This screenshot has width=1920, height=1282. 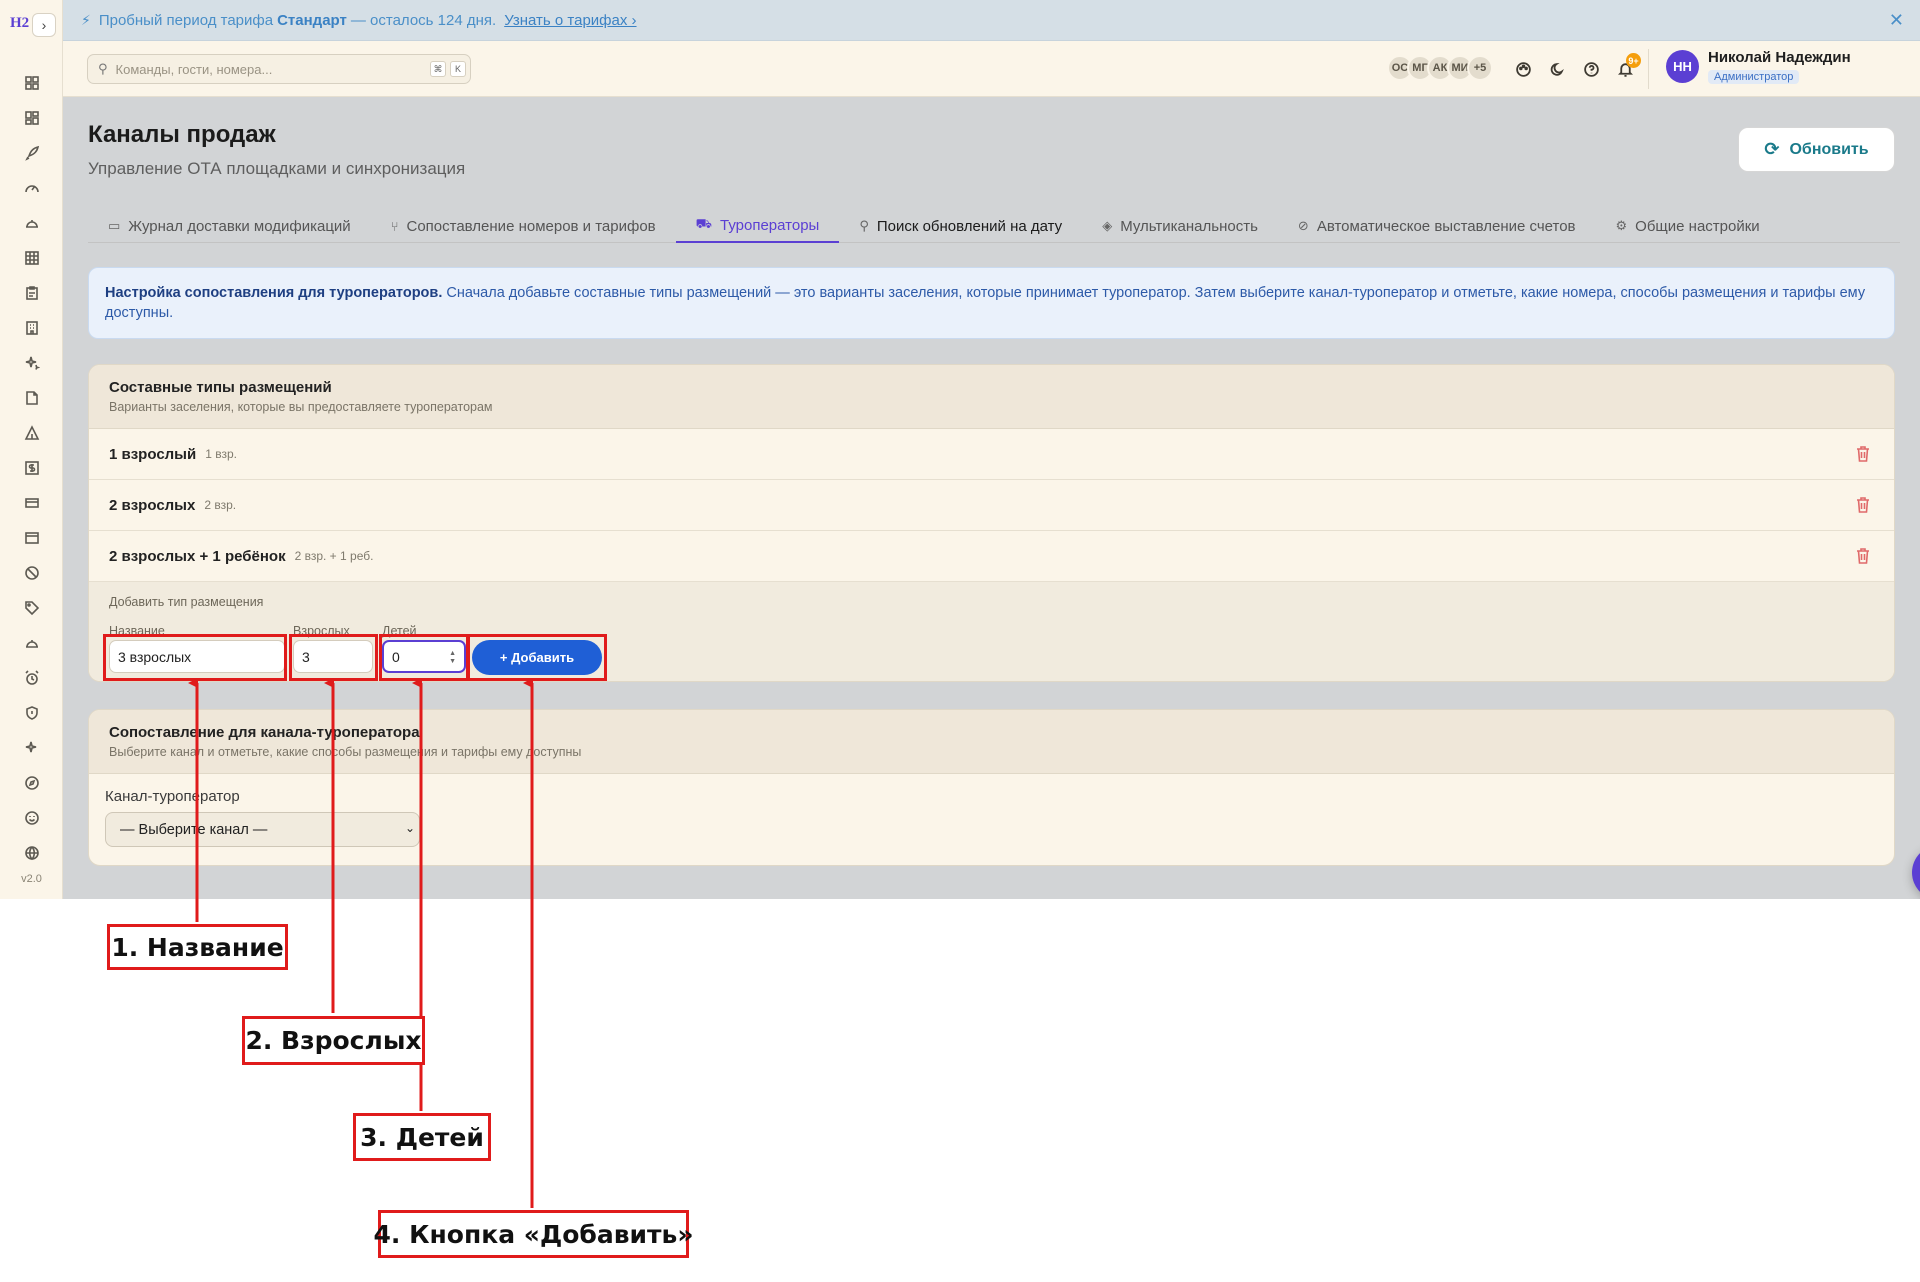 What do you see at coordinates (221, 454) in the screenshot?
I see `placement-meta: 1 взр.` at bounding box center [221, 454].